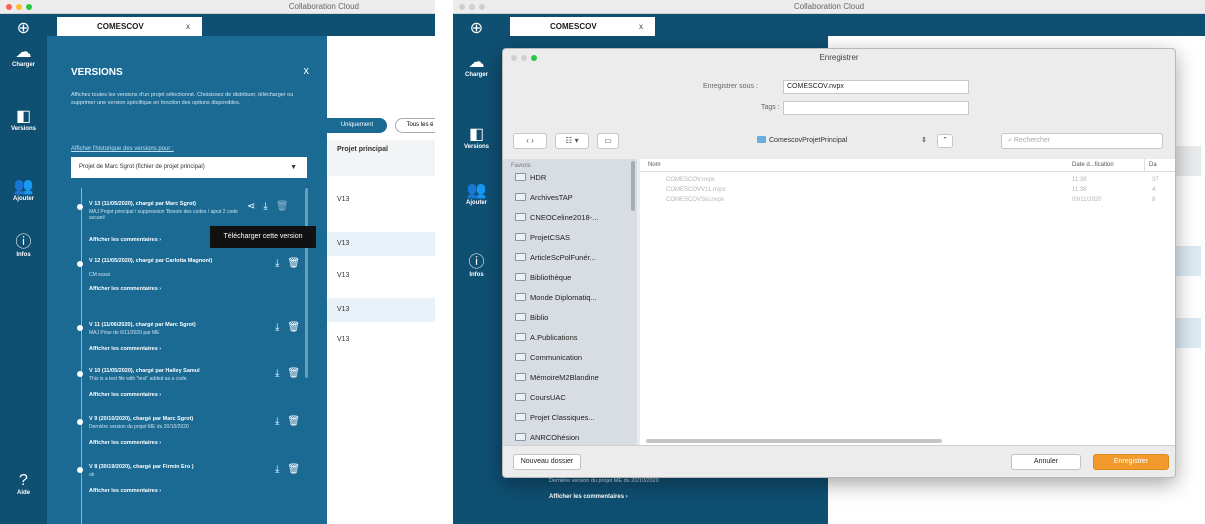 The height and width of the screenshot is (524, 1205). Describe the element at coordinates (548, 357) in the screenshot. I see `sidebar-folder: Communication` at that location.